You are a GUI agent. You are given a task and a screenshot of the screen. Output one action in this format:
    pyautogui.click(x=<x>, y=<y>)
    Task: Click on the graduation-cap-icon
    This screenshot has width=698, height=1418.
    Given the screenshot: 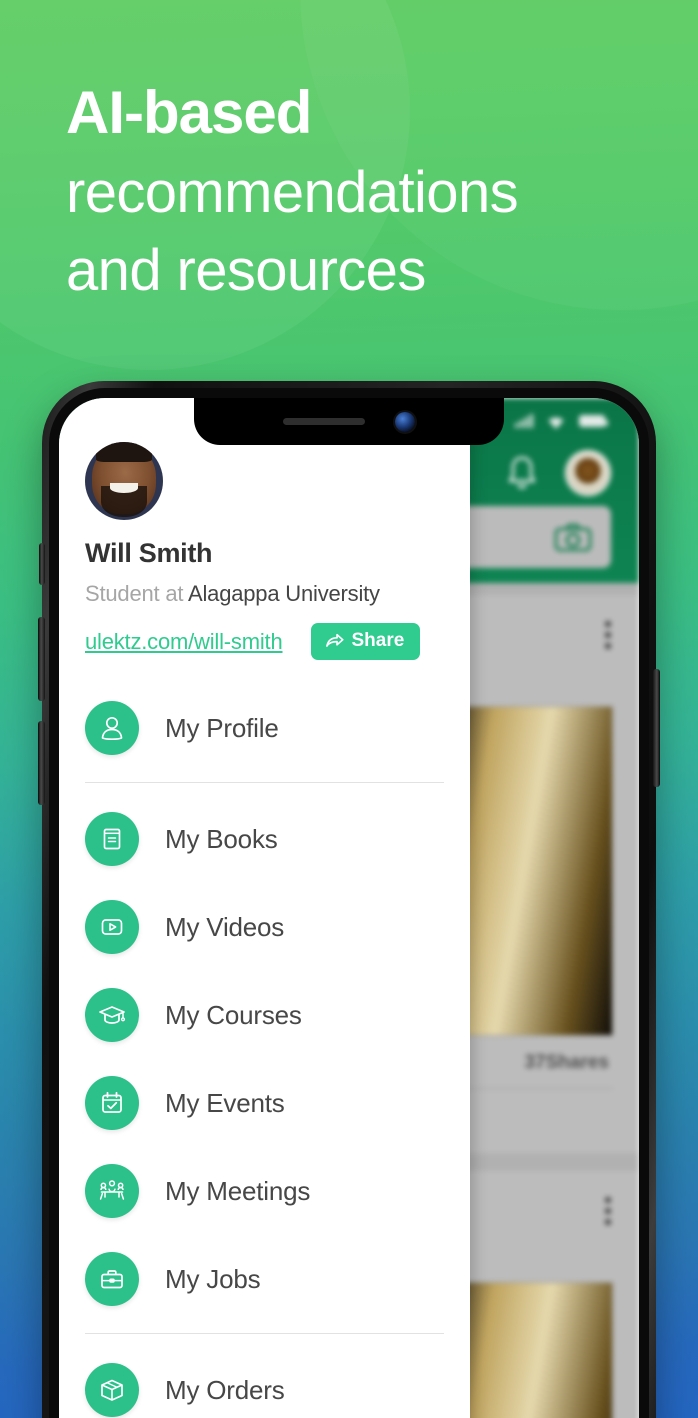 What is the action you would take?
    pyautogui.click(x=112, y=1015)
    